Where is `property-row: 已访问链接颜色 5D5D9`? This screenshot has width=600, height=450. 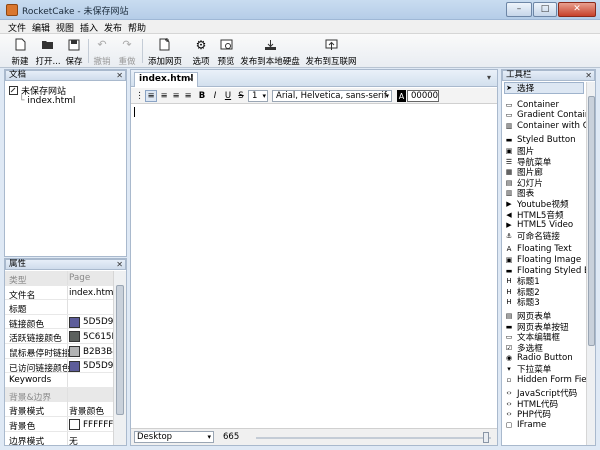
property-row: 已访问链接颜色 5D5D9 is located at coordinates (59, 366).